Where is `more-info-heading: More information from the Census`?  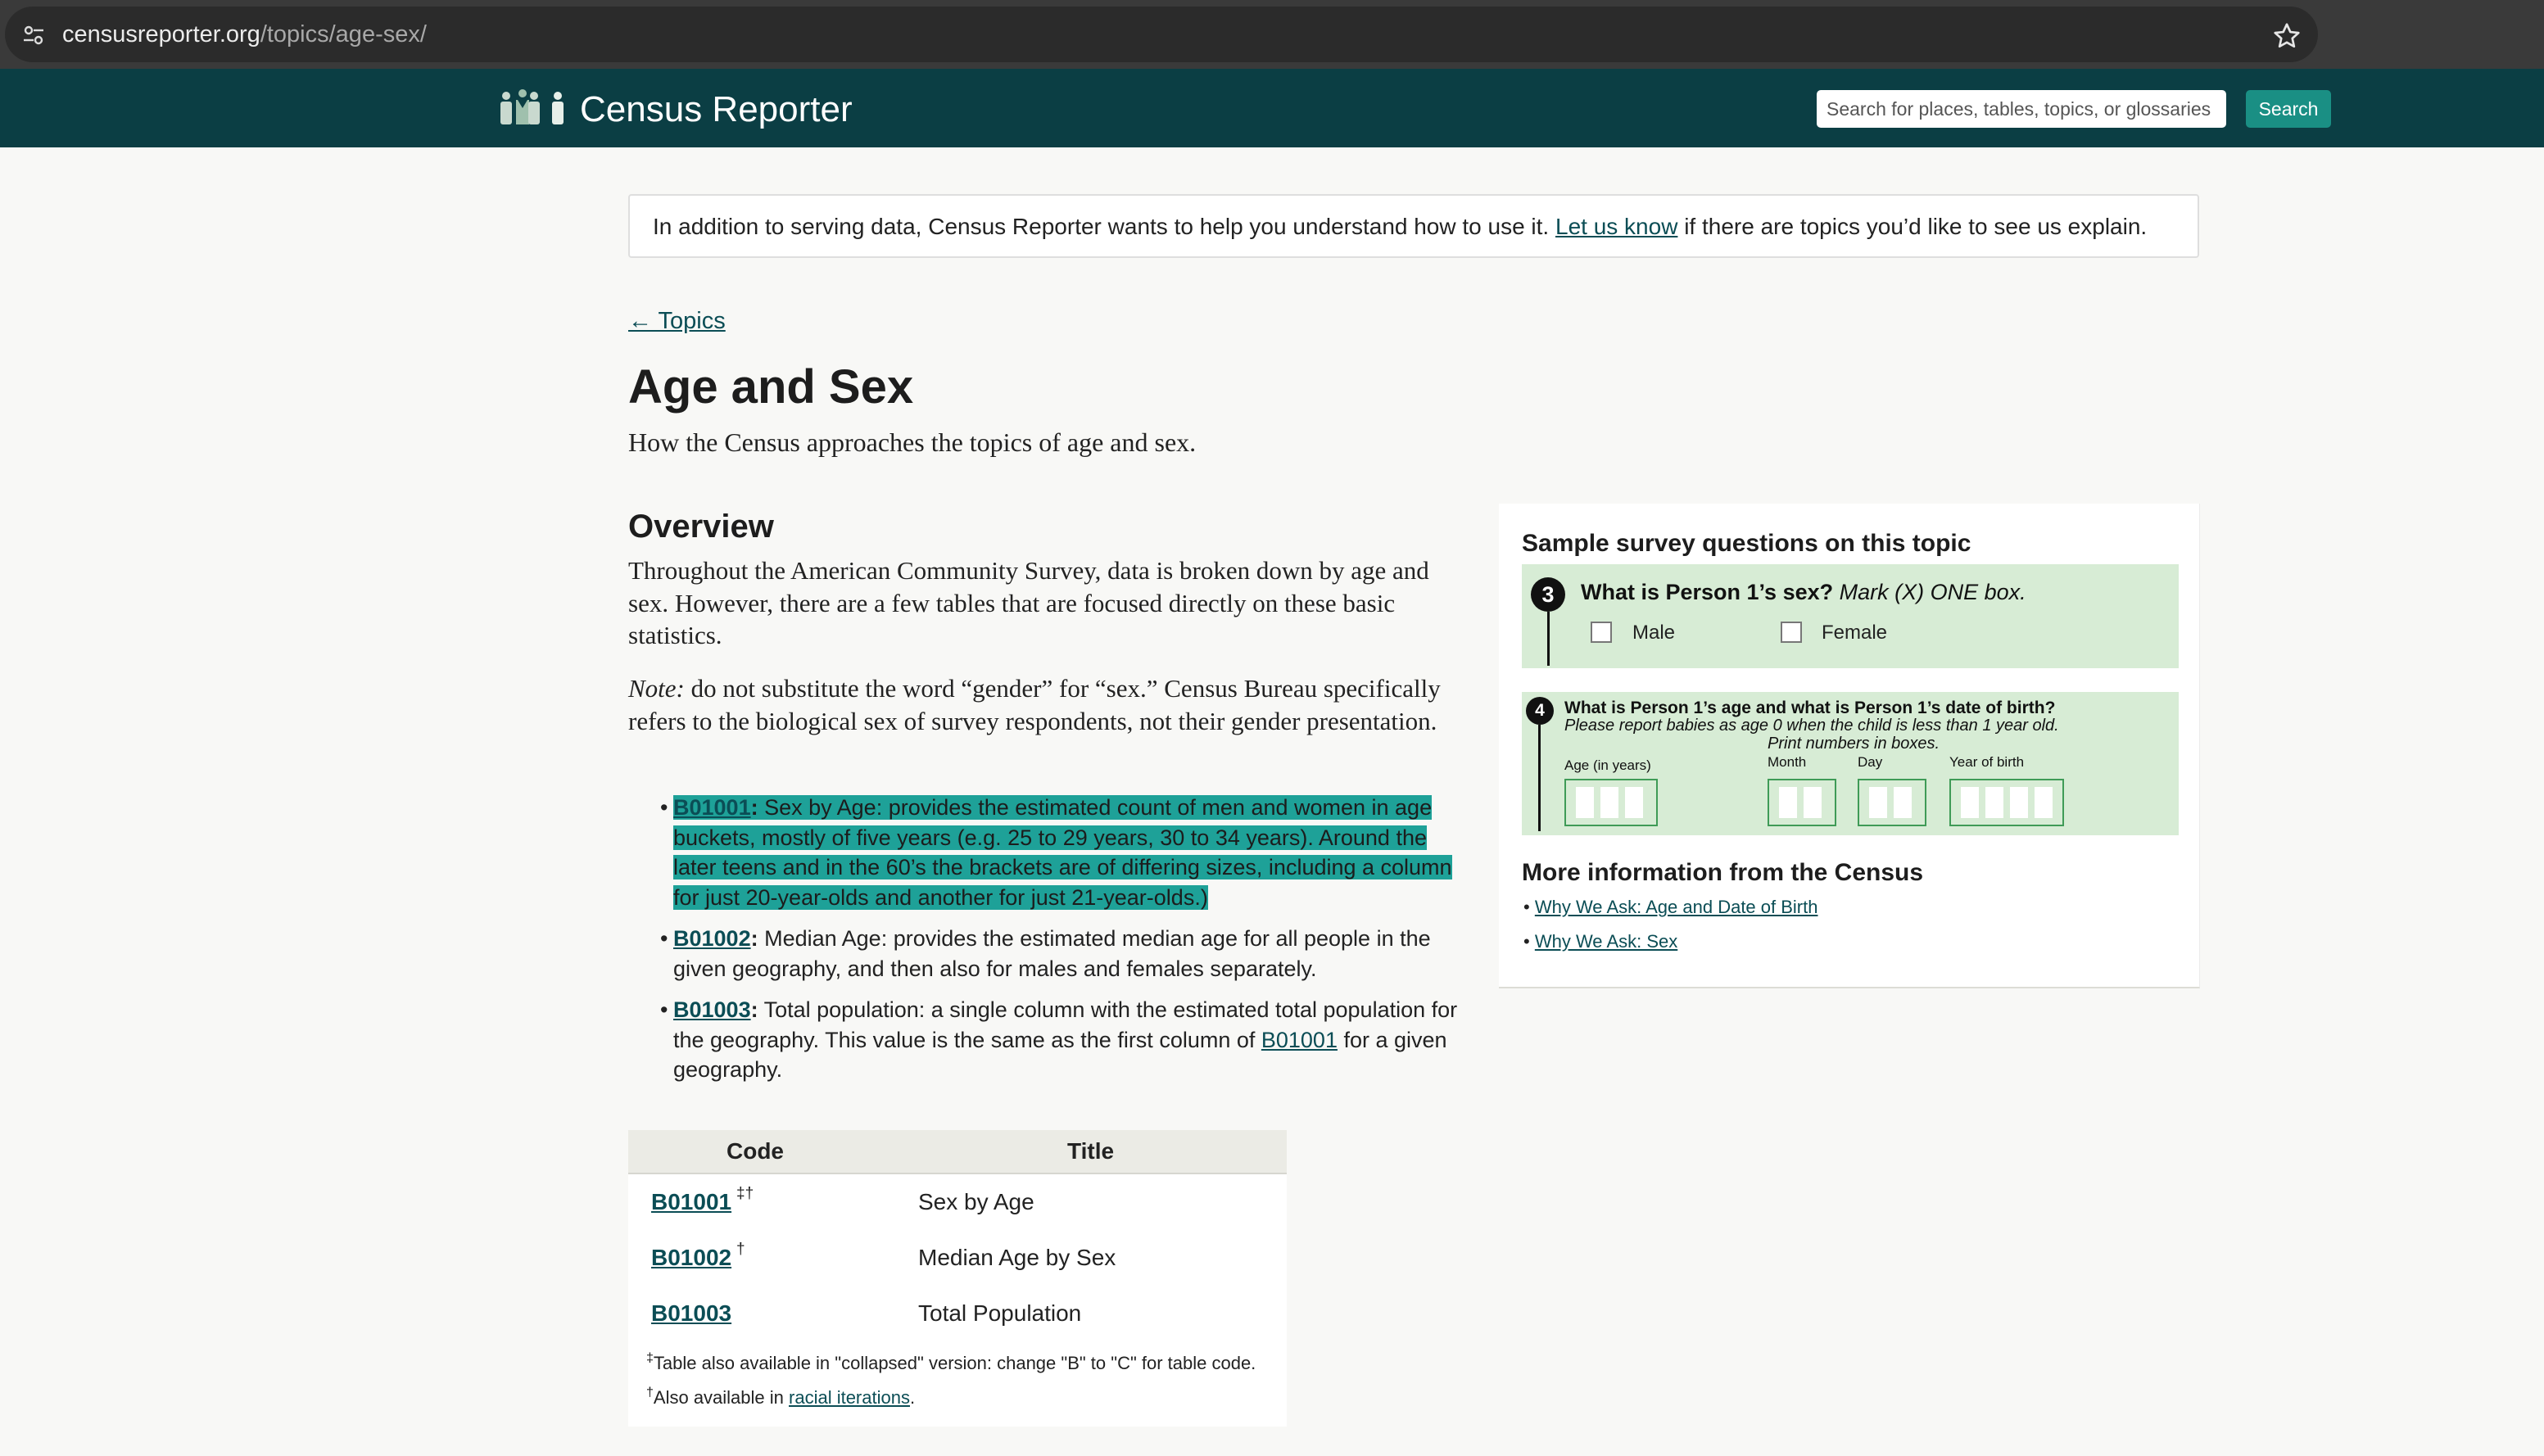 more-info-heading: More information from the Census is located at coordinates (1723, 873).